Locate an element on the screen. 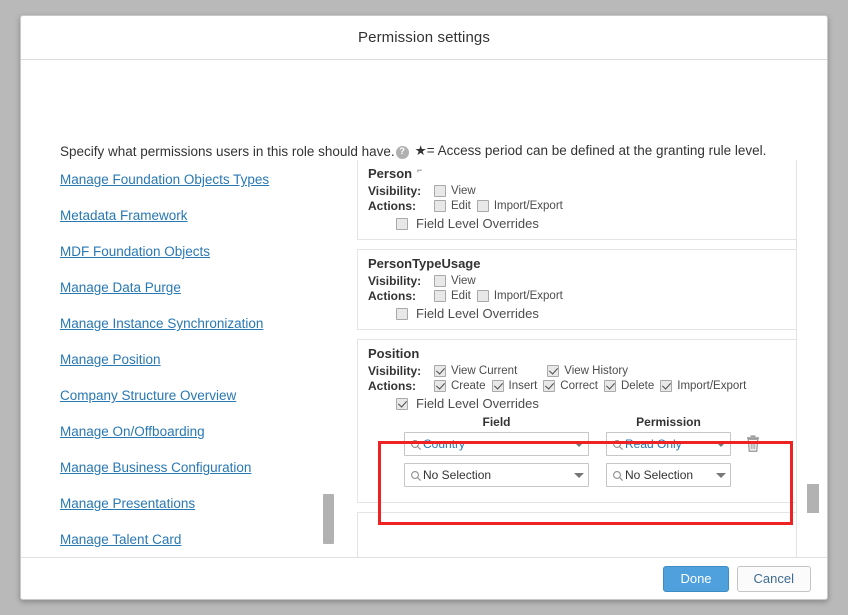 This screenshot has height=615, width=848. ptu-visibility-row: Visibility: View is located at coordinates (577, 281).